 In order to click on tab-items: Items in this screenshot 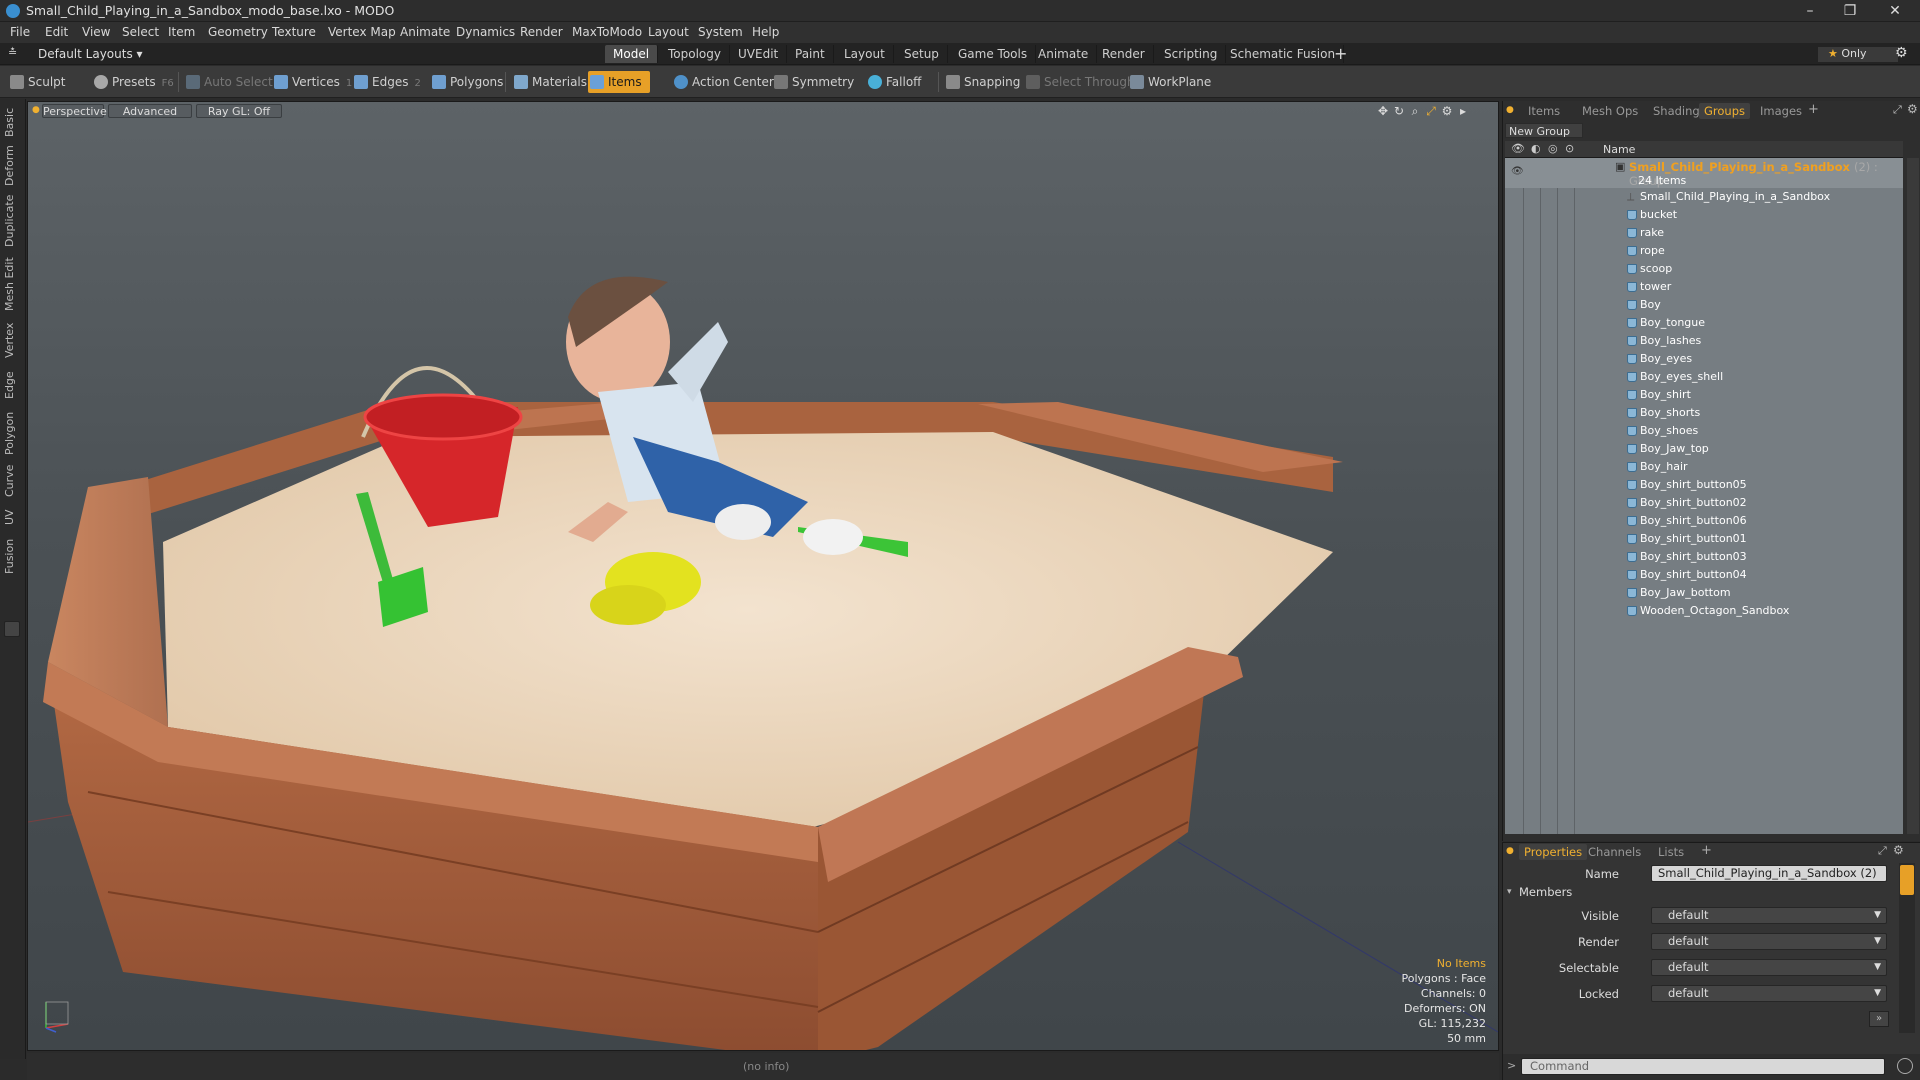, I will do `click(1544, 111)`.